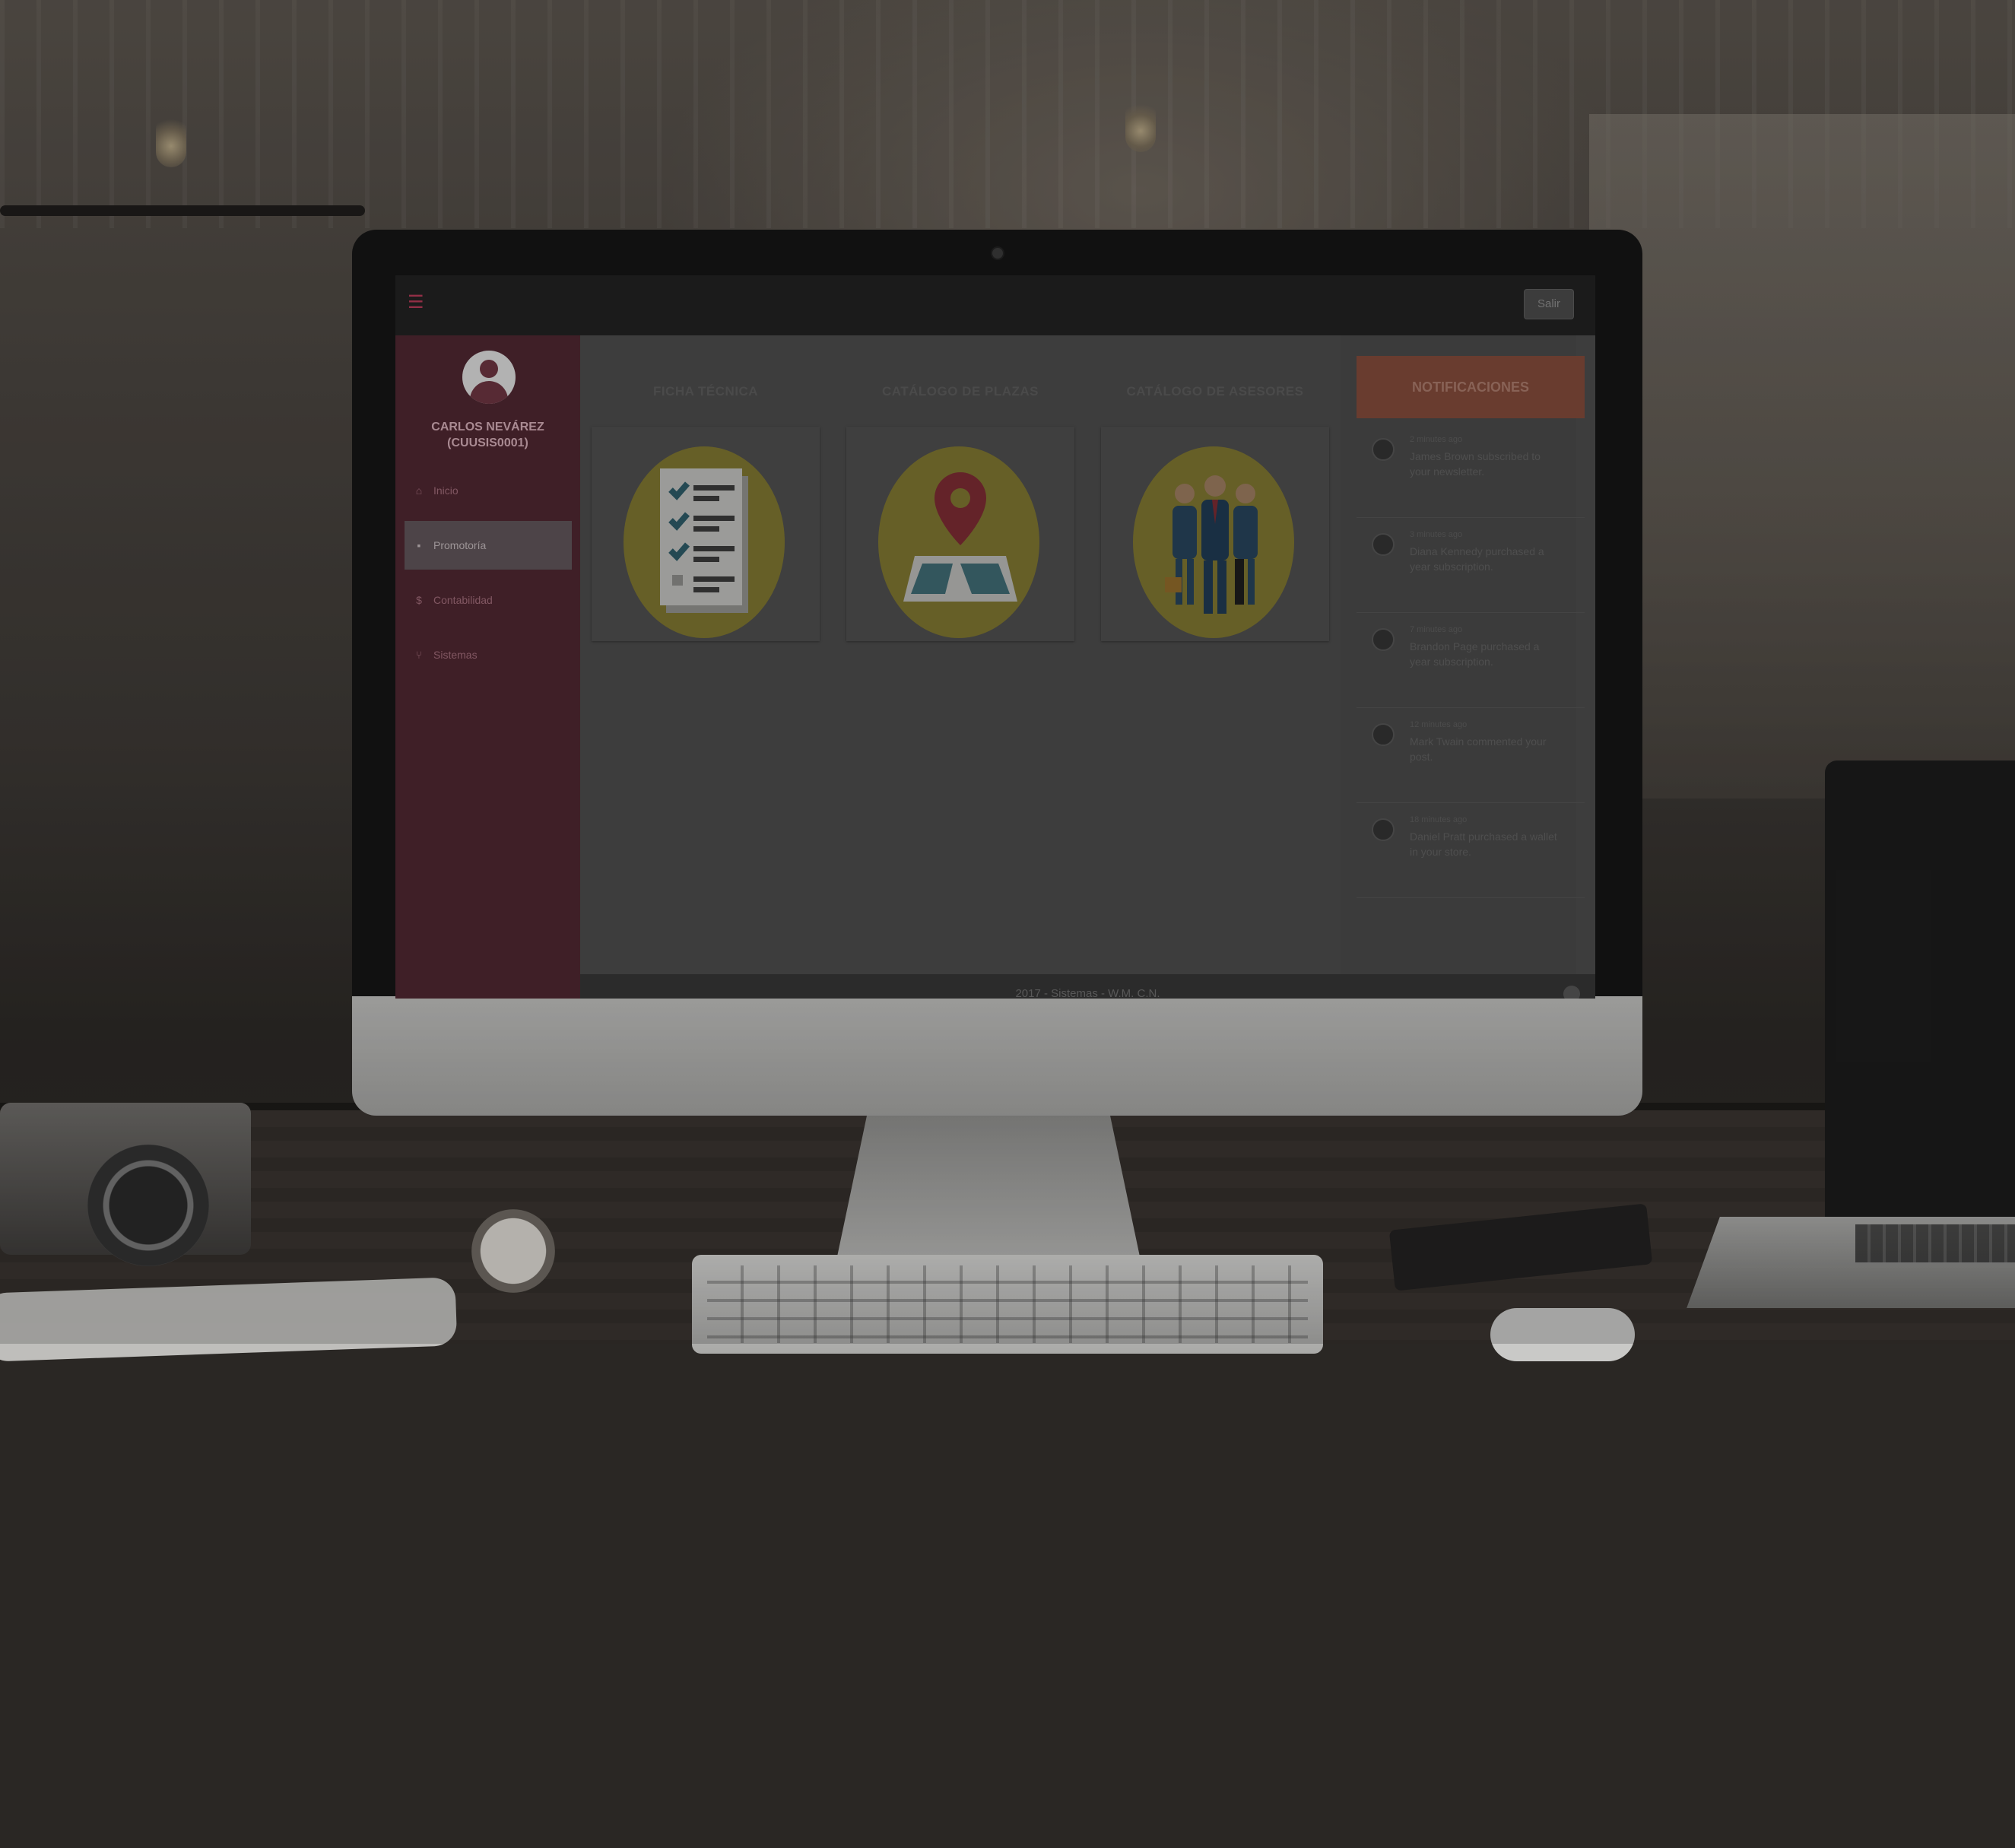 This screenshot has height=1848, width=2015. Describe the element at coordinates (960, 391) in the screenshot. I see `card-title: CATÁLOGO DE PLAZAS` at that location.